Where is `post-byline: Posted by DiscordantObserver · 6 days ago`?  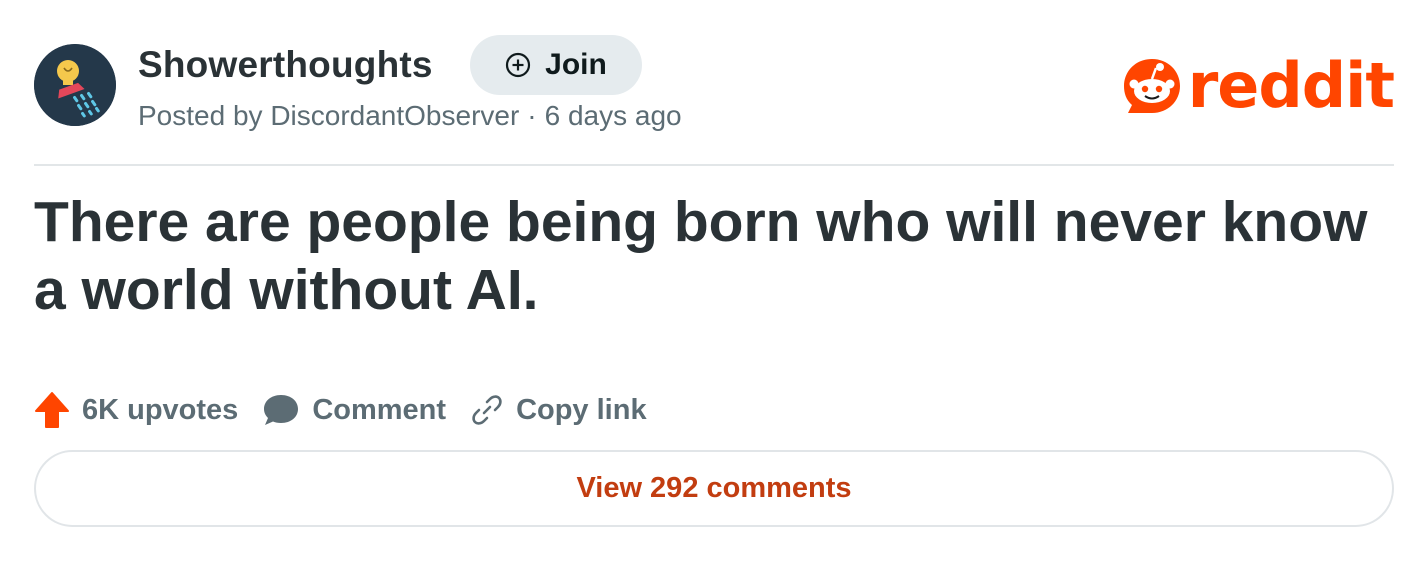 post-byline: Posted by DiscordantObserver · 6 days ago is located at coordinates (410, 116).